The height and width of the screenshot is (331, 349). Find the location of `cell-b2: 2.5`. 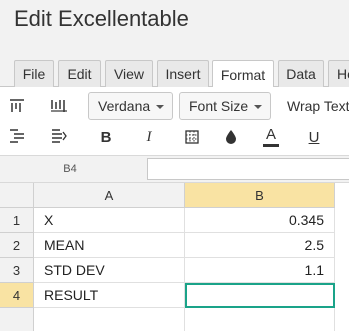

cell-b2: 2.5 is located at coordinates (260, 245).